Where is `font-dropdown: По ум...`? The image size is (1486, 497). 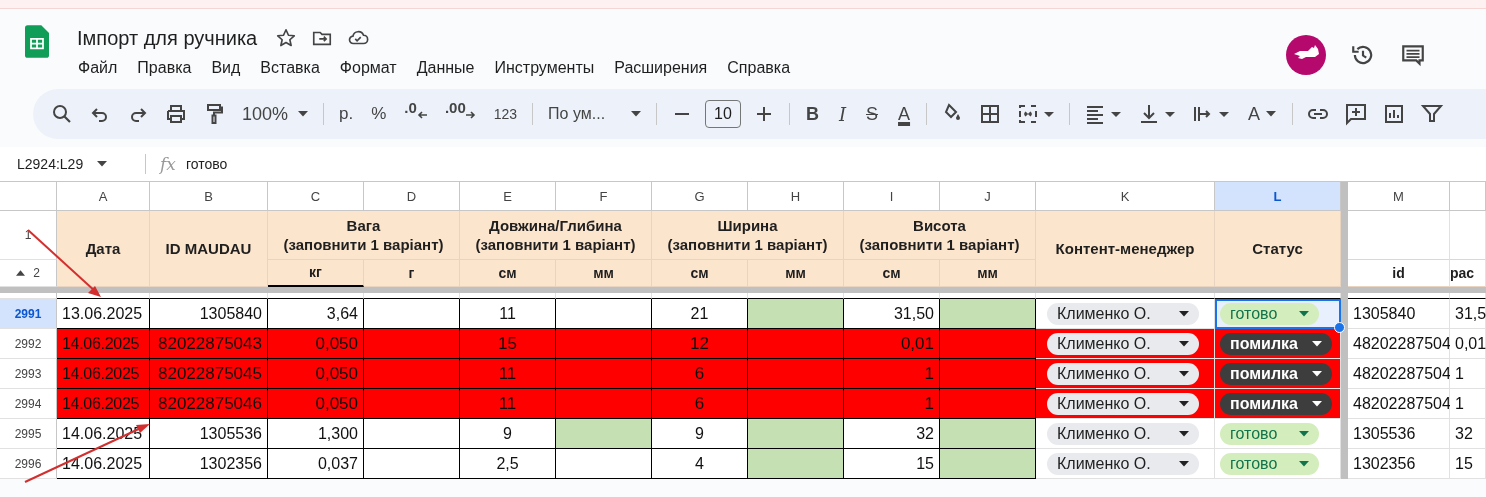
font-dropdown: По ум... is located at coordinates (595, 114).